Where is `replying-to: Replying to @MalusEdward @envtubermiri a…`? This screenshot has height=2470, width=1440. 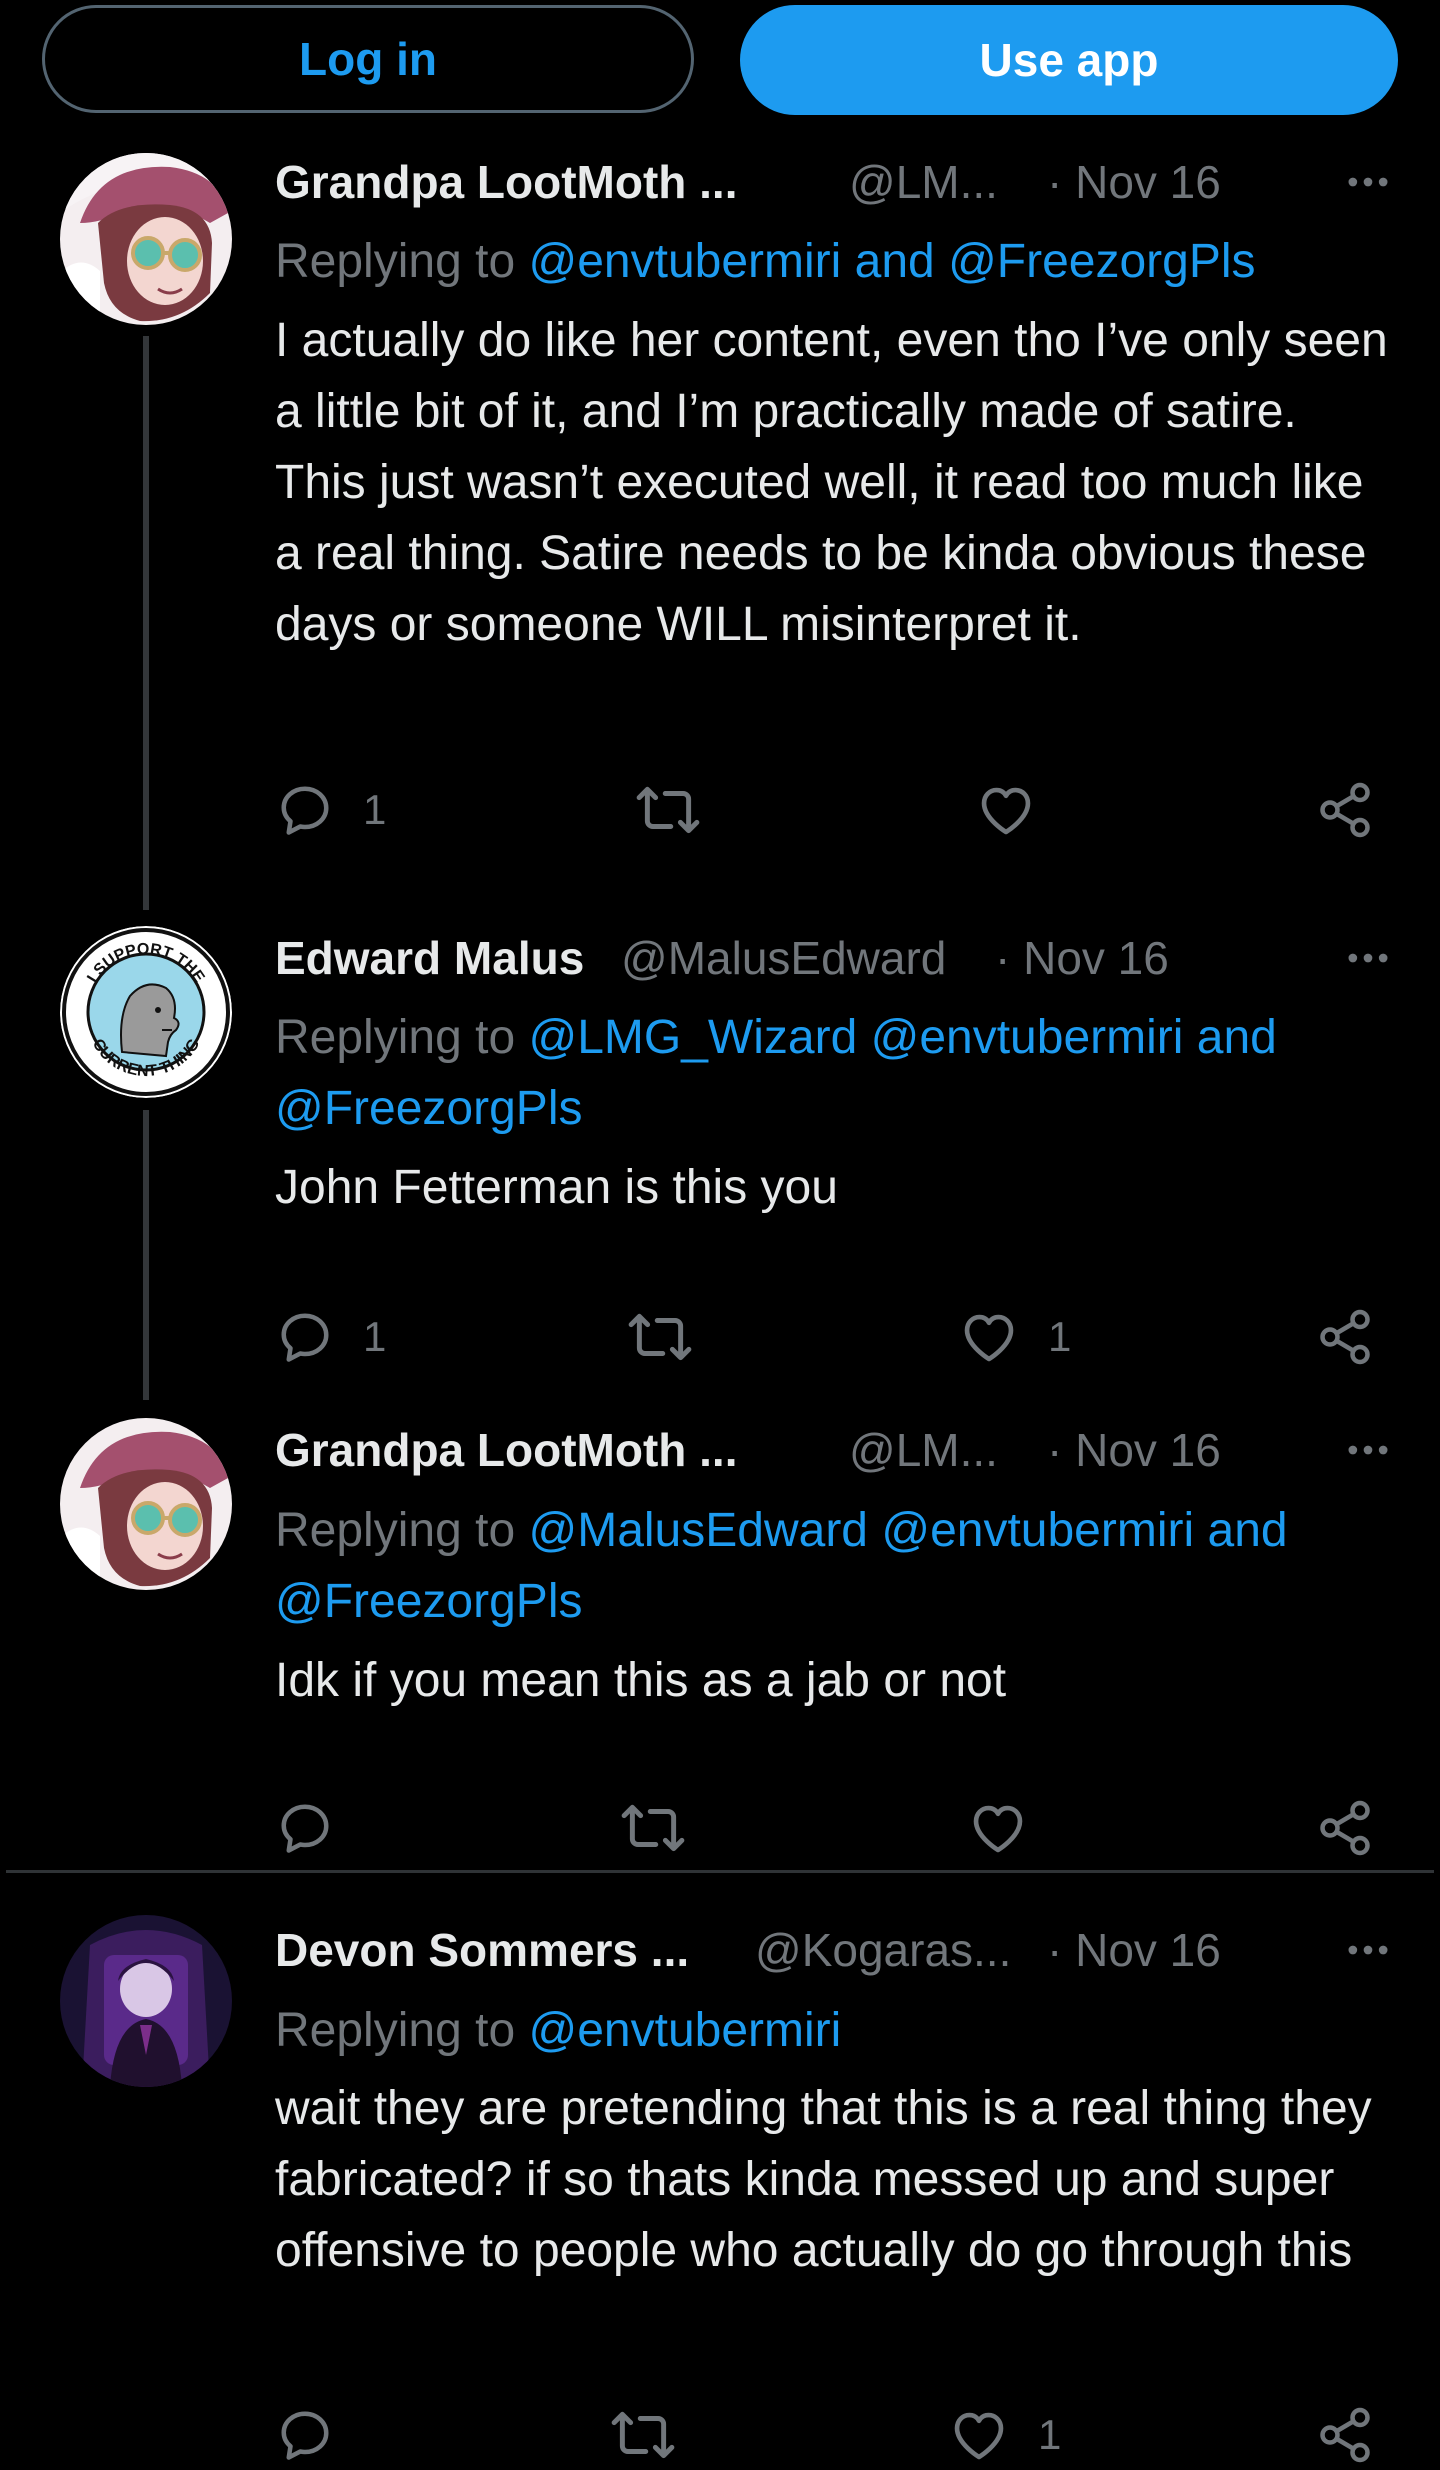 replying-to: Replying to @MalusEdward @envtubermiri a… is located at coordinates (835, 1566).